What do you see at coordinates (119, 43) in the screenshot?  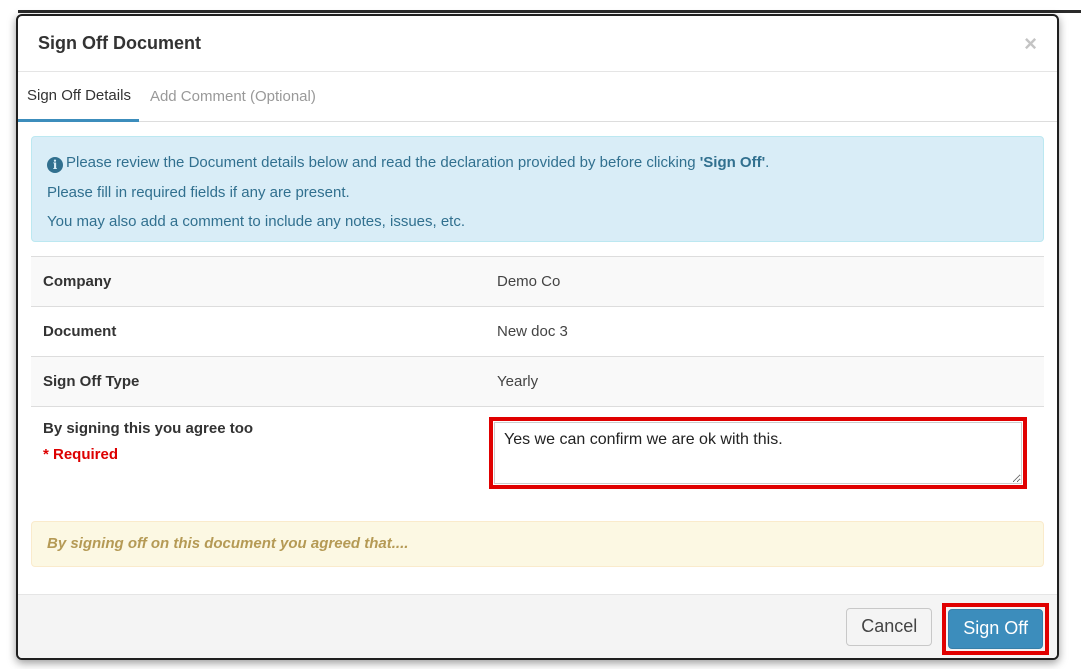 I see `modal-title: Sign Off Document` at bounding box center [119, 43].